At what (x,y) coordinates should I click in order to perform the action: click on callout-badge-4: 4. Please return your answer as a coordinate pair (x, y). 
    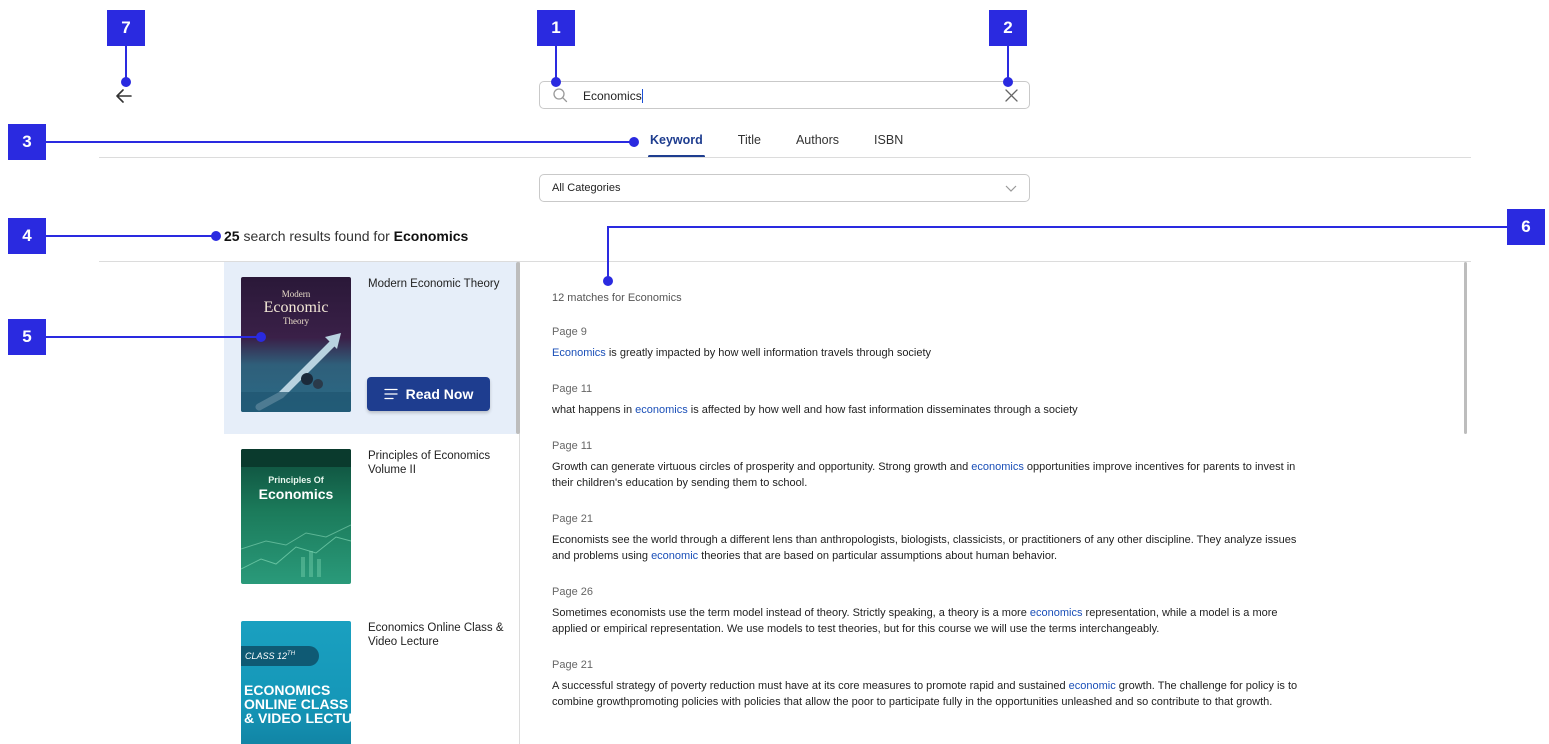
    Looking at the image, I should click on (27, 236).